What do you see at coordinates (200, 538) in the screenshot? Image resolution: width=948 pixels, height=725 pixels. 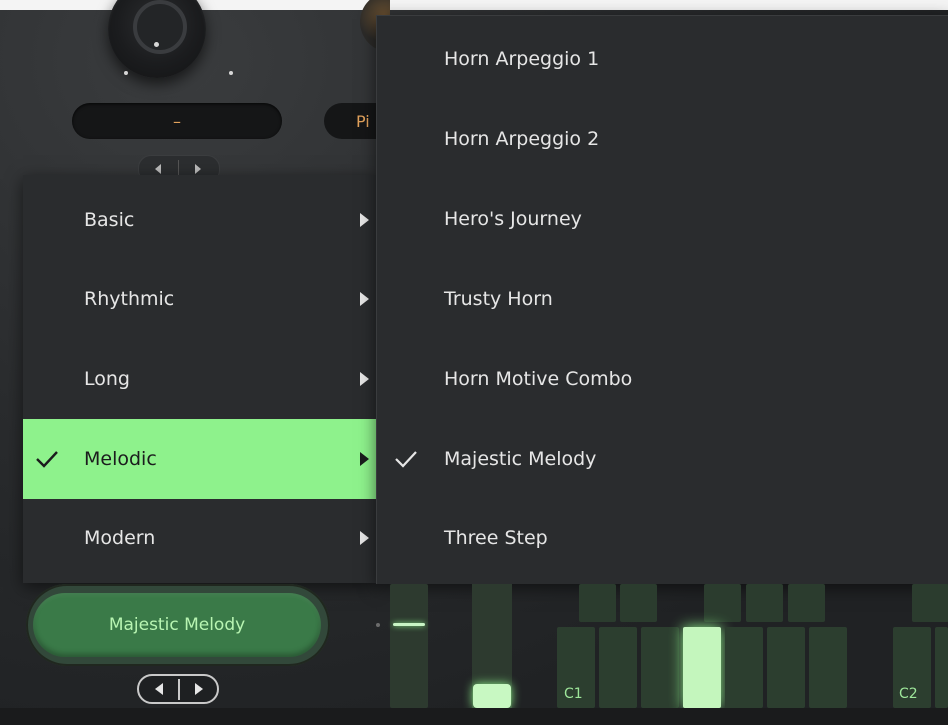 I see `menu-item-modern: Modern` at bounding box center [200, 538].